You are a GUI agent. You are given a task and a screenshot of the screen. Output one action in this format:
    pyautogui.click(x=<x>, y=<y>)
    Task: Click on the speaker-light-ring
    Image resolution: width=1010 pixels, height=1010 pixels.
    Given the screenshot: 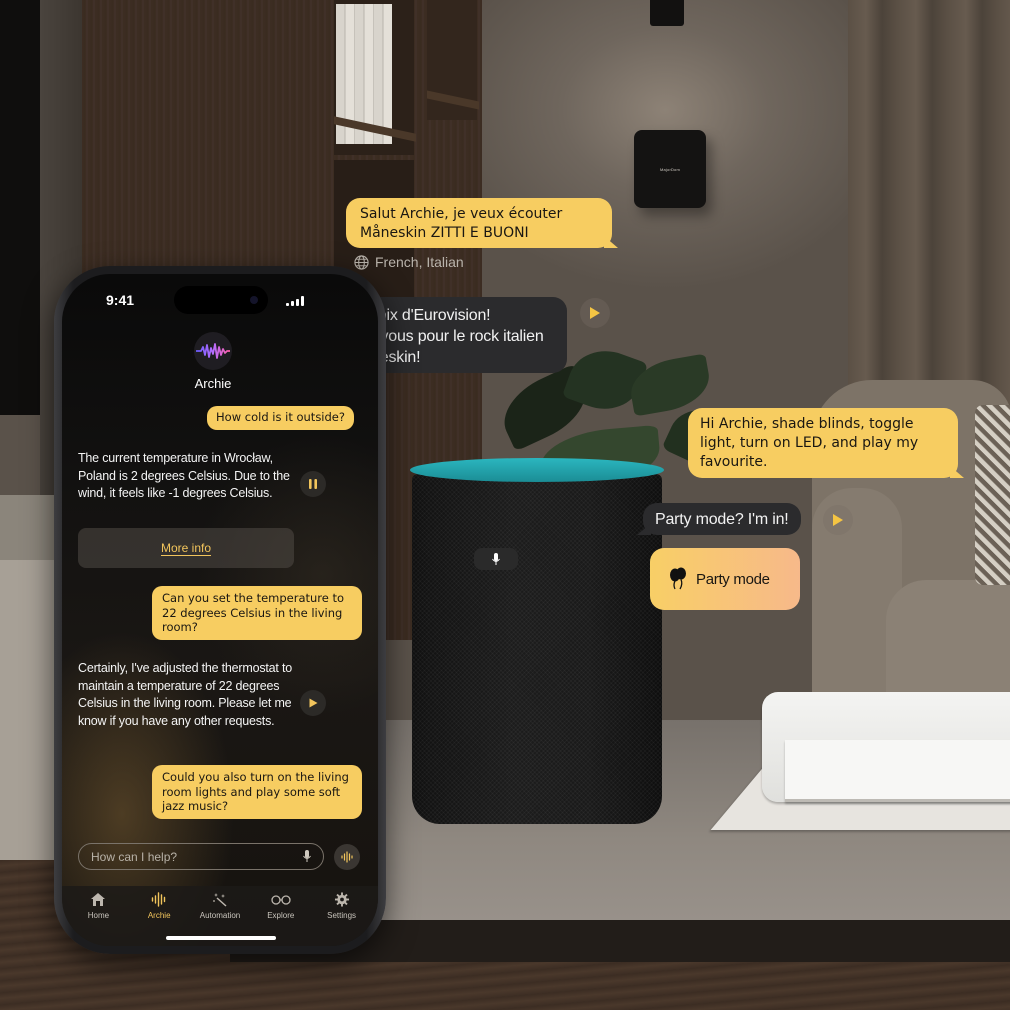 What is the action you would take?
    pyautogui.click(x=537, y=470)
    